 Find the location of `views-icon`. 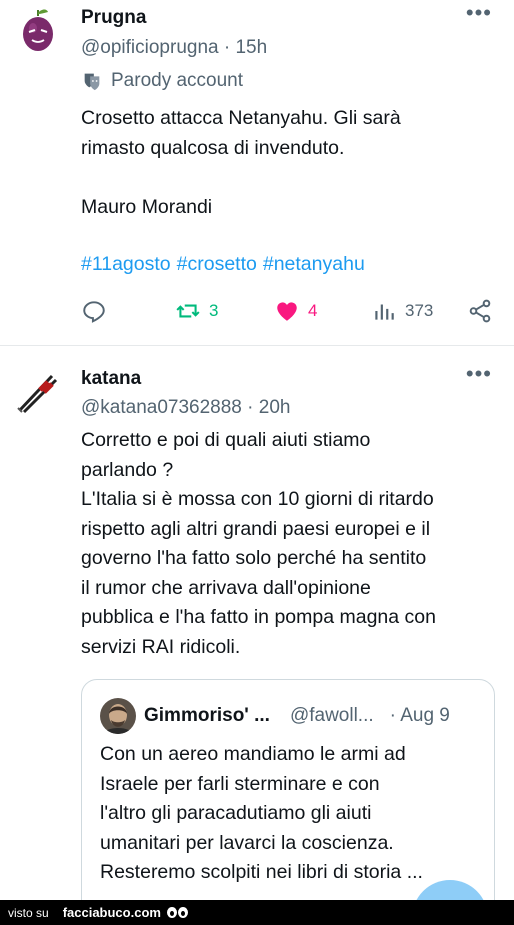

views-icon is located at coordinates (384, 312).